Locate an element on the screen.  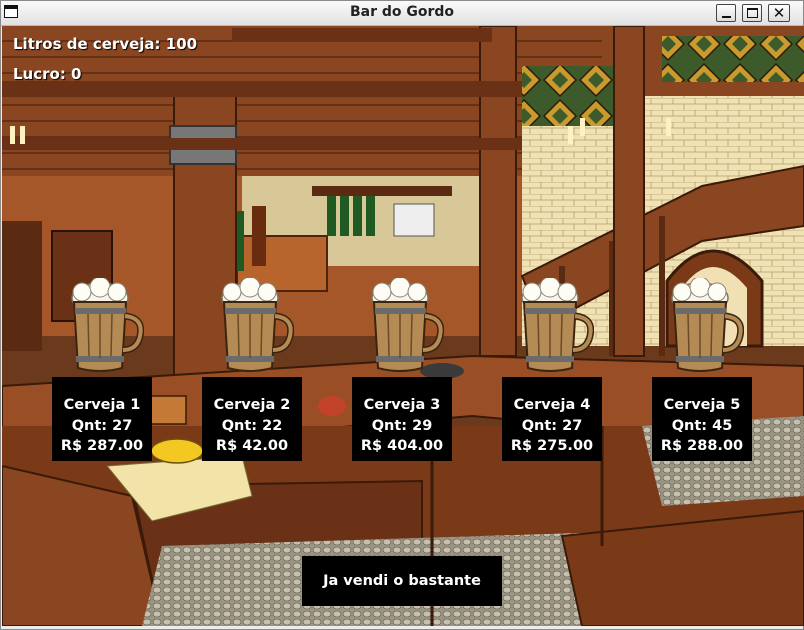
beer-slot-4: Cerveja 4 Qnt: 27 R$ 275.00 is located at coordinates (577, 370).